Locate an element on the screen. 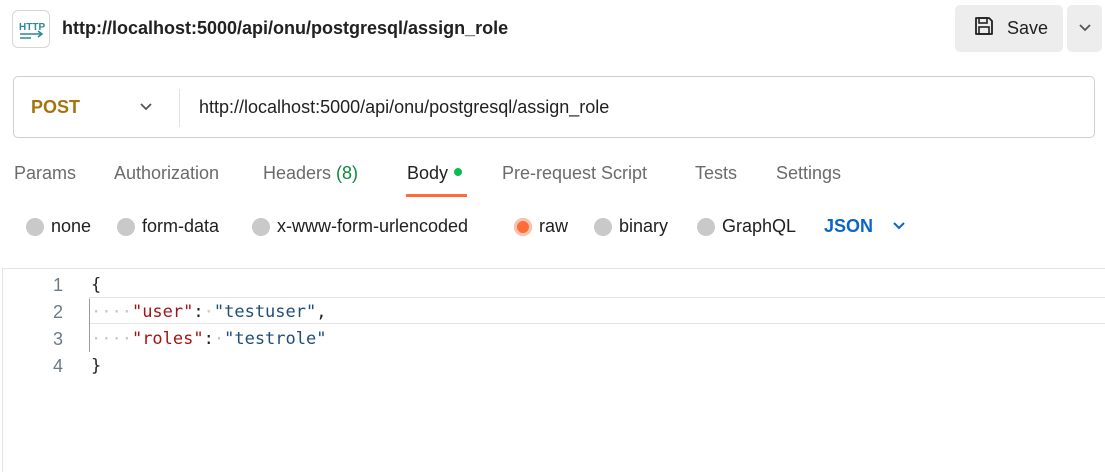 This screenshot has width=1105, height=472. close-brace: } is located at coordinates (96, 366).